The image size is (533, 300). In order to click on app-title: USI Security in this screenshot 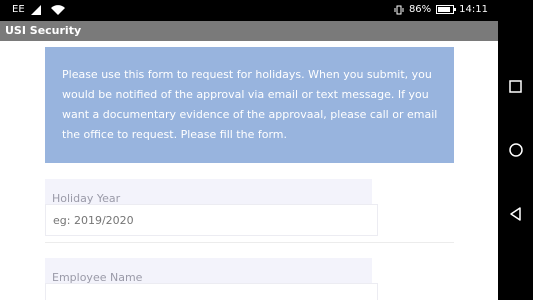, I will do `click(43, 30)`.